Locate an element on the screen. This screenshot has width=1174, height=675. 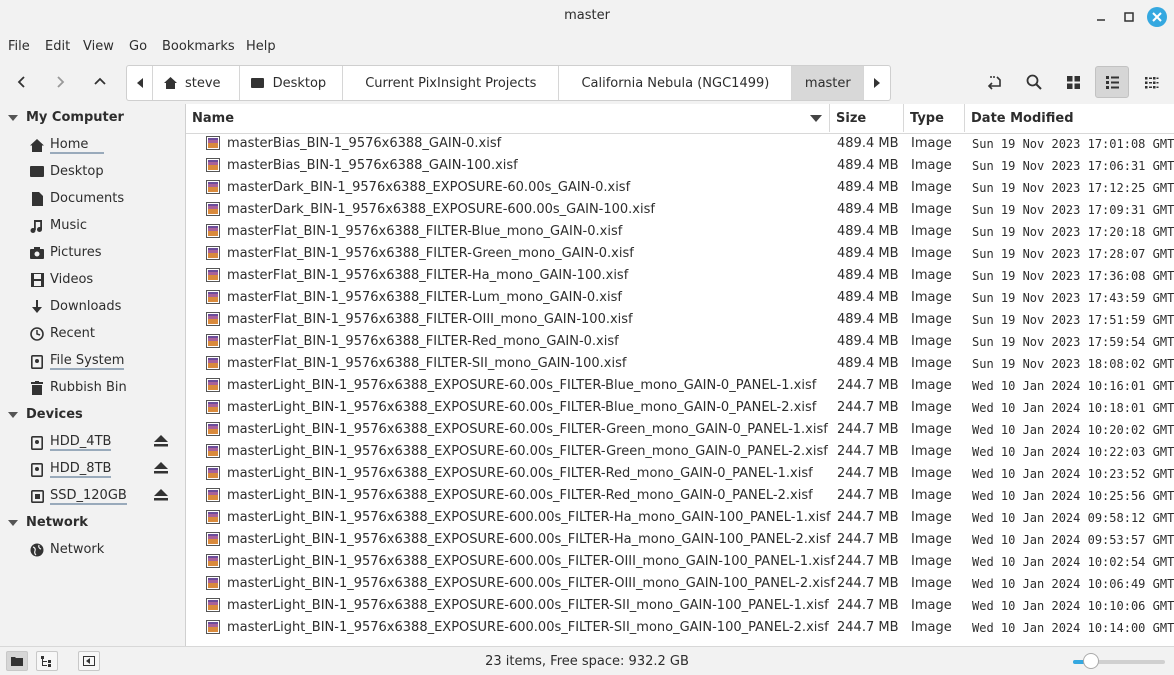
breadcrumb-label: Current PixInsight Projects is located at coordinates (451, 83).